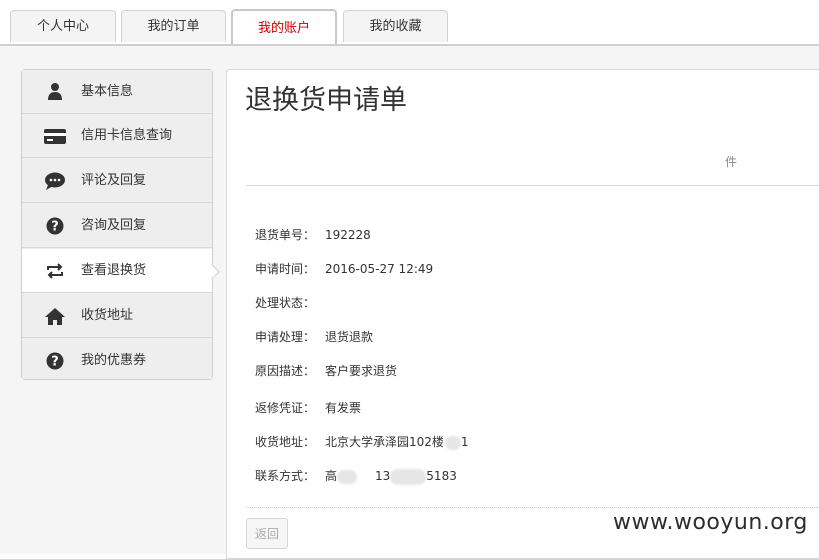 The width and height of the screenshot is (819, 559). Describe the element at coordinates (107, 91) in the screenshot. I see `sidebar-item-label: 基本信息` at that location.